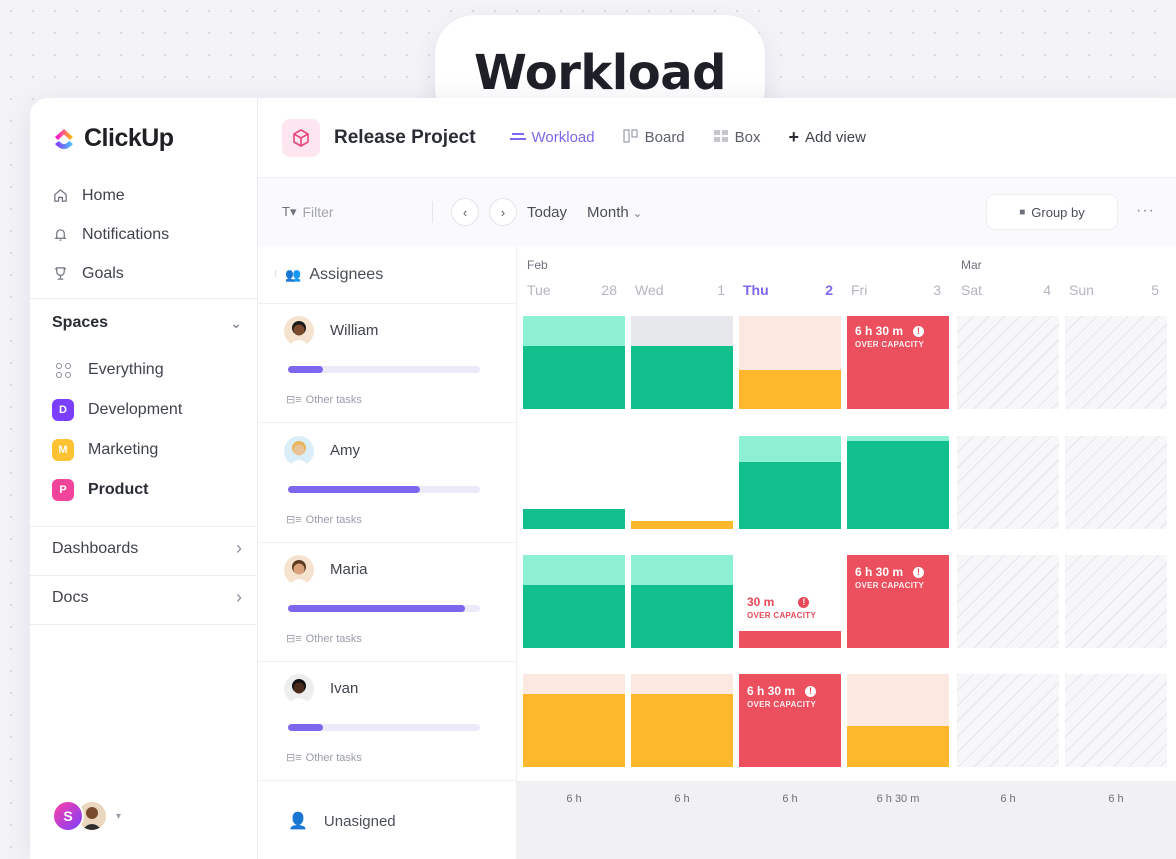 Image resolution: width=1176 pixels, height=859 pixels. What do you see at coordinates (345, 450) in the screenshot?
I see `assignee-name: Amy` at bounding box center [345, 450].